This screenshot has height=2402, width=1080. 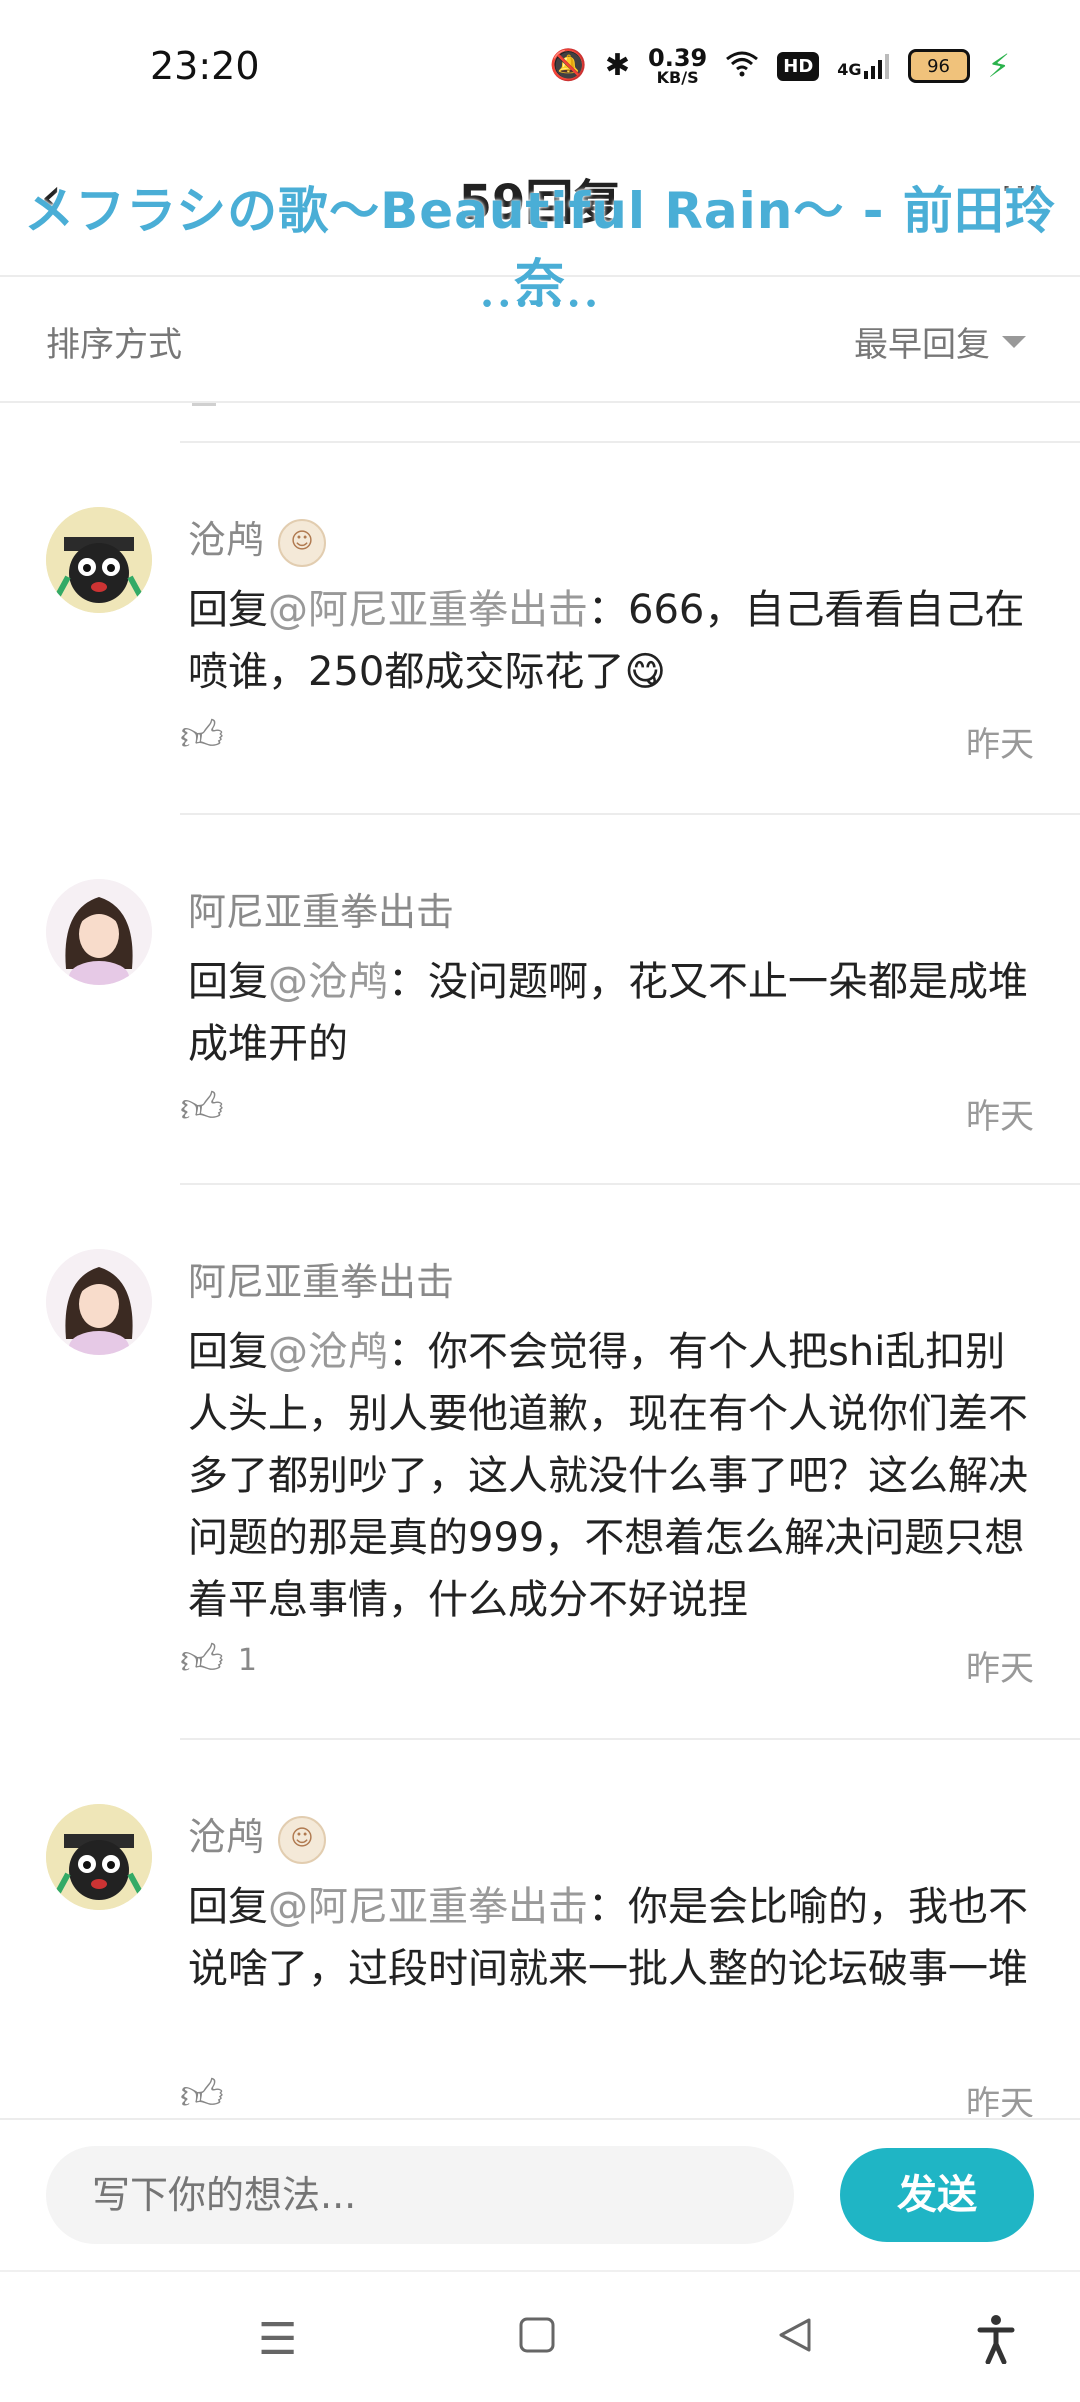 What do you see at coordinates (204, 404) in the screenshot?
I see `partial-icon` at bounding box center [204, 404].